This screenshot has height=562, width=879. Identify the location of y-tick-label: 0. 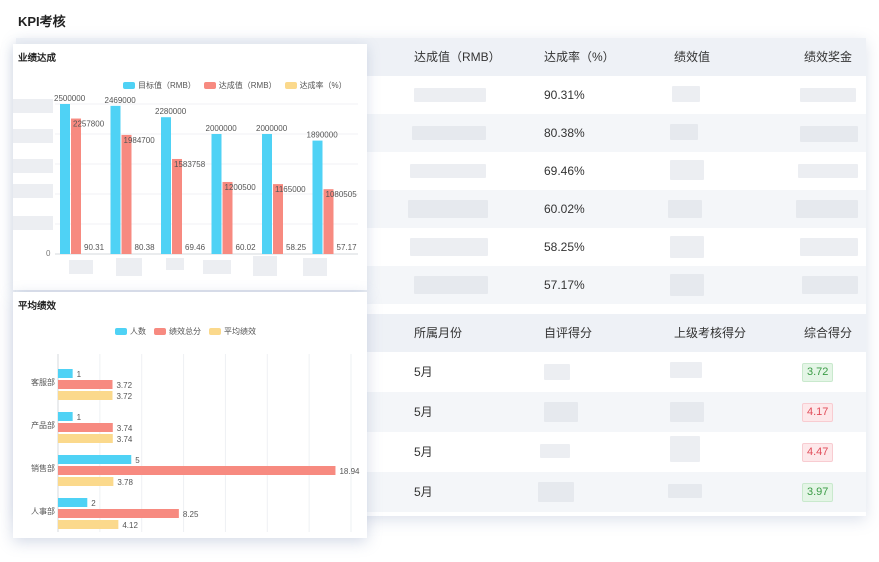
(48, 253).